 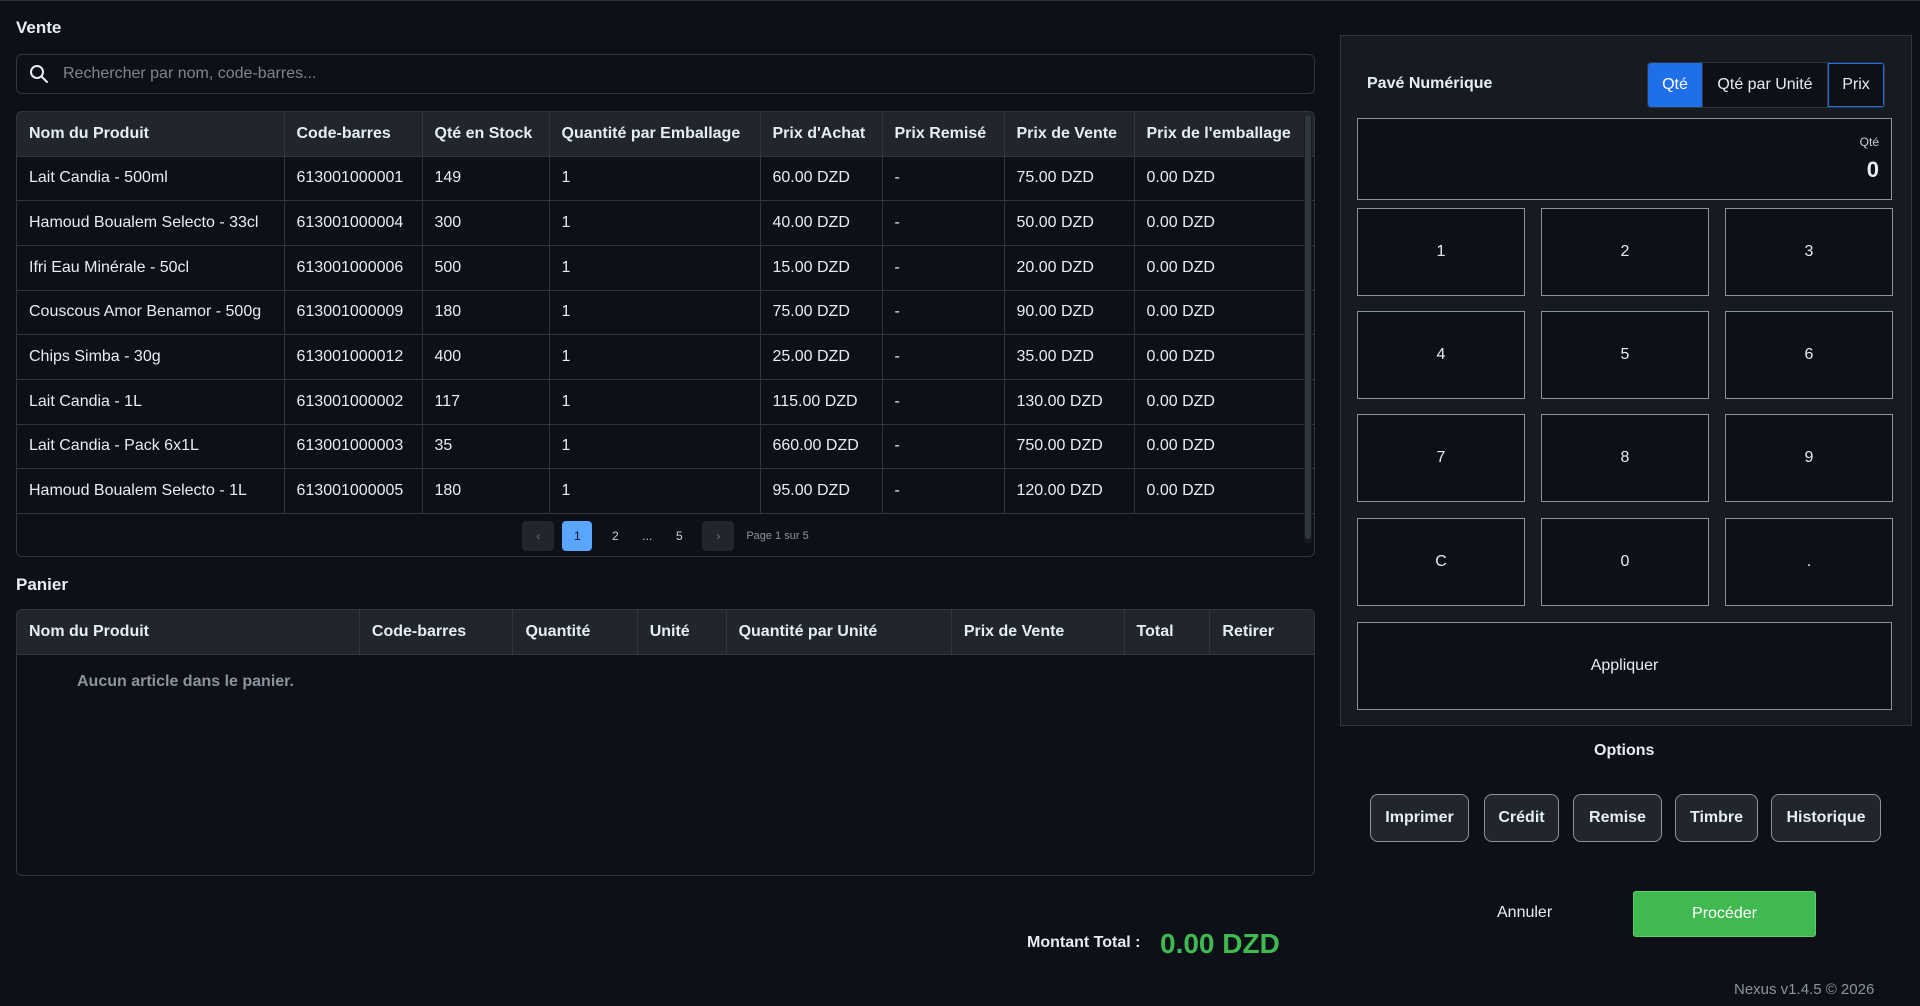 I want to click on sale-section-title: Vente, so click(x=39, y=27).